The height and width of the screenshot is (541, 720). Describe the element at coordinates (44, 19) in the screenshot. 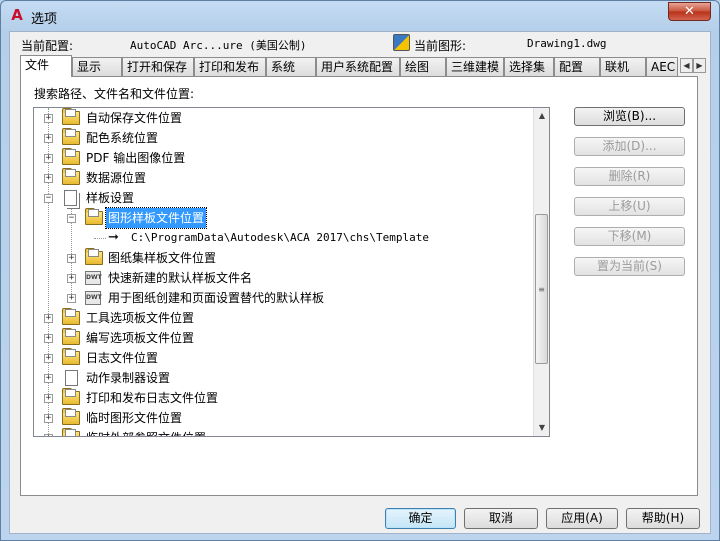

I see `window-title: 选项` at that location.